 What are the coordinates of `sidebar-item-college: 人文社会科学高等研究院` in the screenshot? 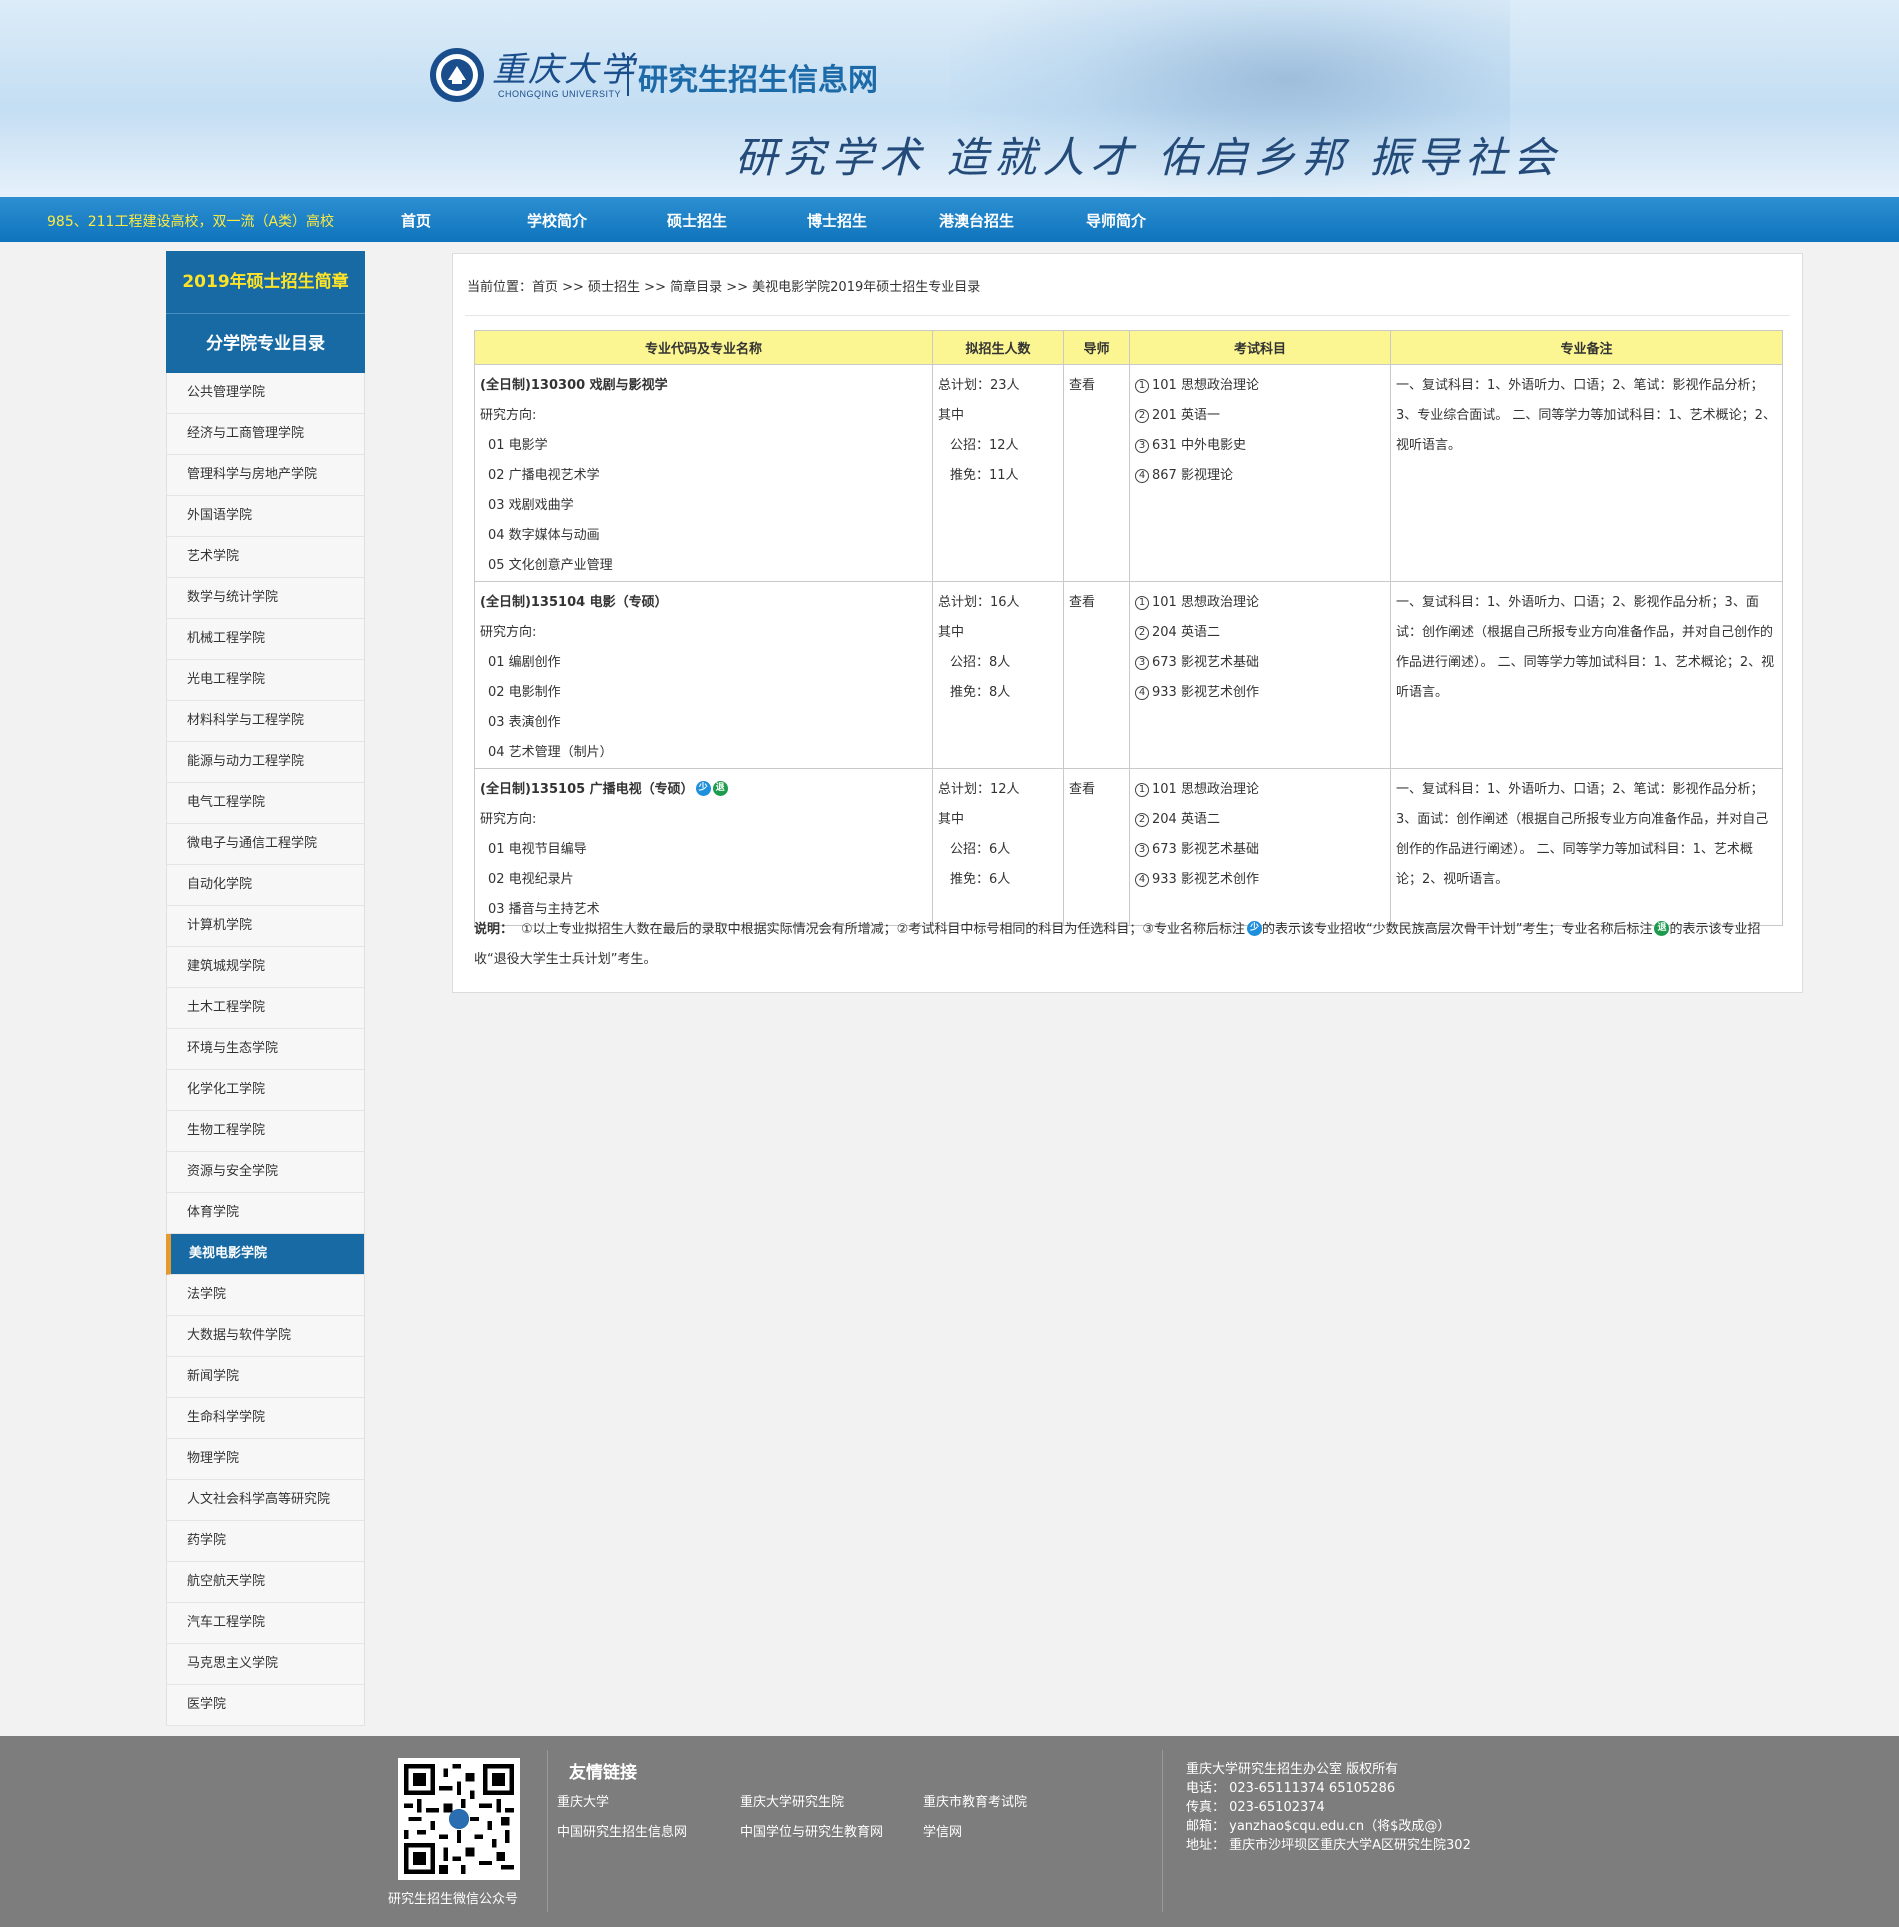 It's located at (265, 1500).